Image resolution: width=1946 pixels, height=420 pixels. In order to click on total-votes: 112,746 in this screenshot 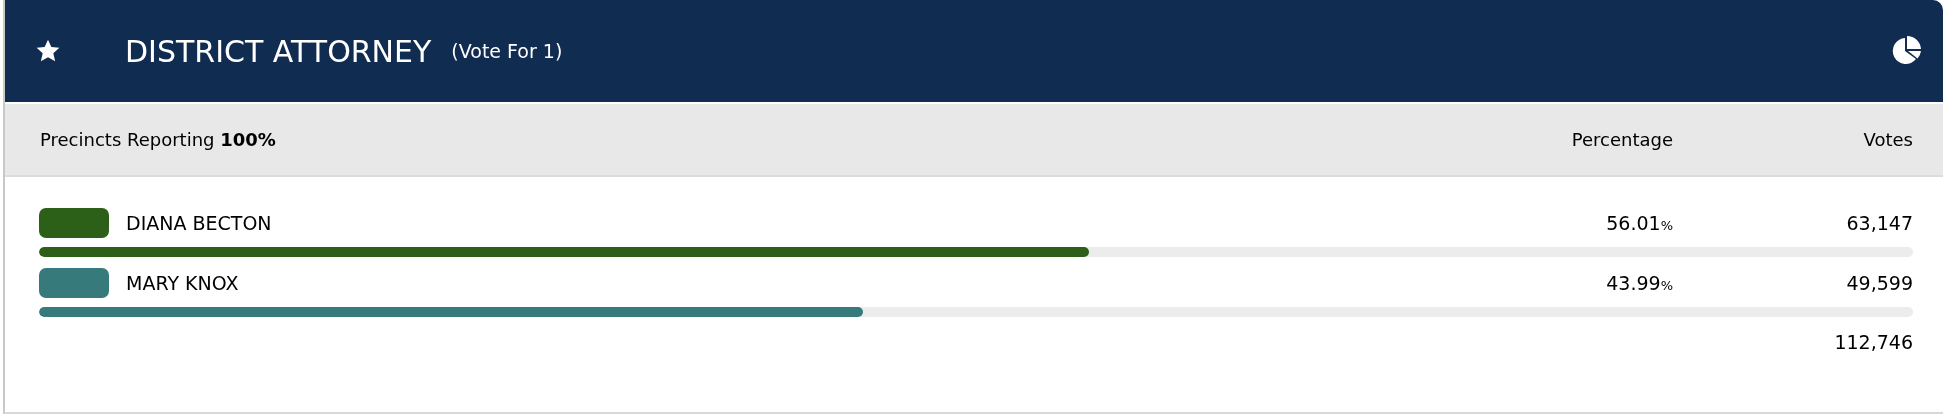, I will do `click(1873, 342)`.